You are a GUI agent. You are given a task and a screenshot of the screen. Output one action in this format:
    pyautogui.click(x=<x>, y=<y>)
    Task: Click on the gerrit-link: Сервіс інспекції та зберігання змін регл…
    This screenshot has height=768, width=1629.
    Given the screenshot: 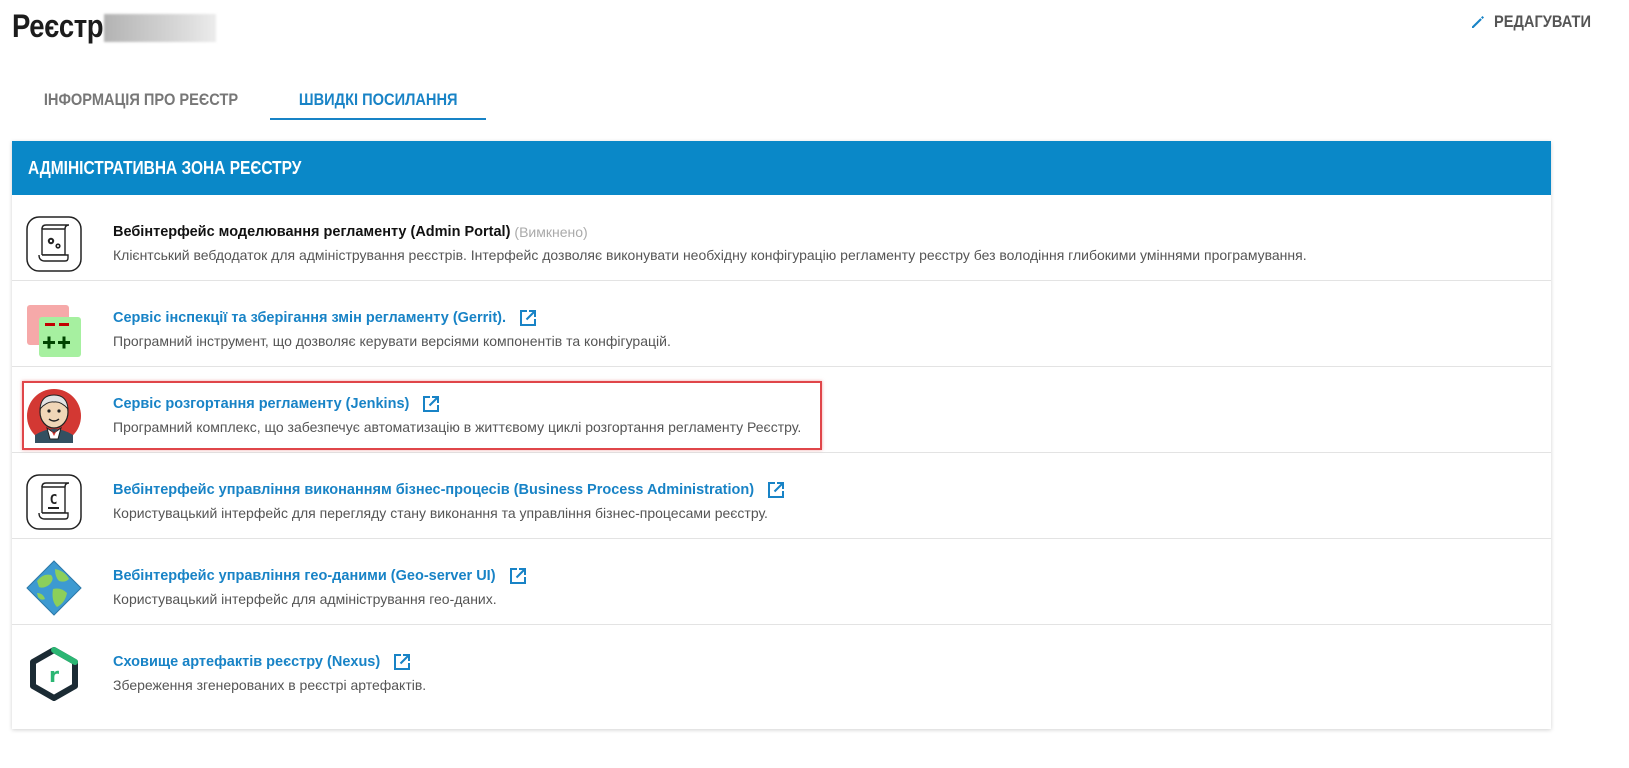 What is the action you would take?
    pyautogui.click(x=309, y=318)
    